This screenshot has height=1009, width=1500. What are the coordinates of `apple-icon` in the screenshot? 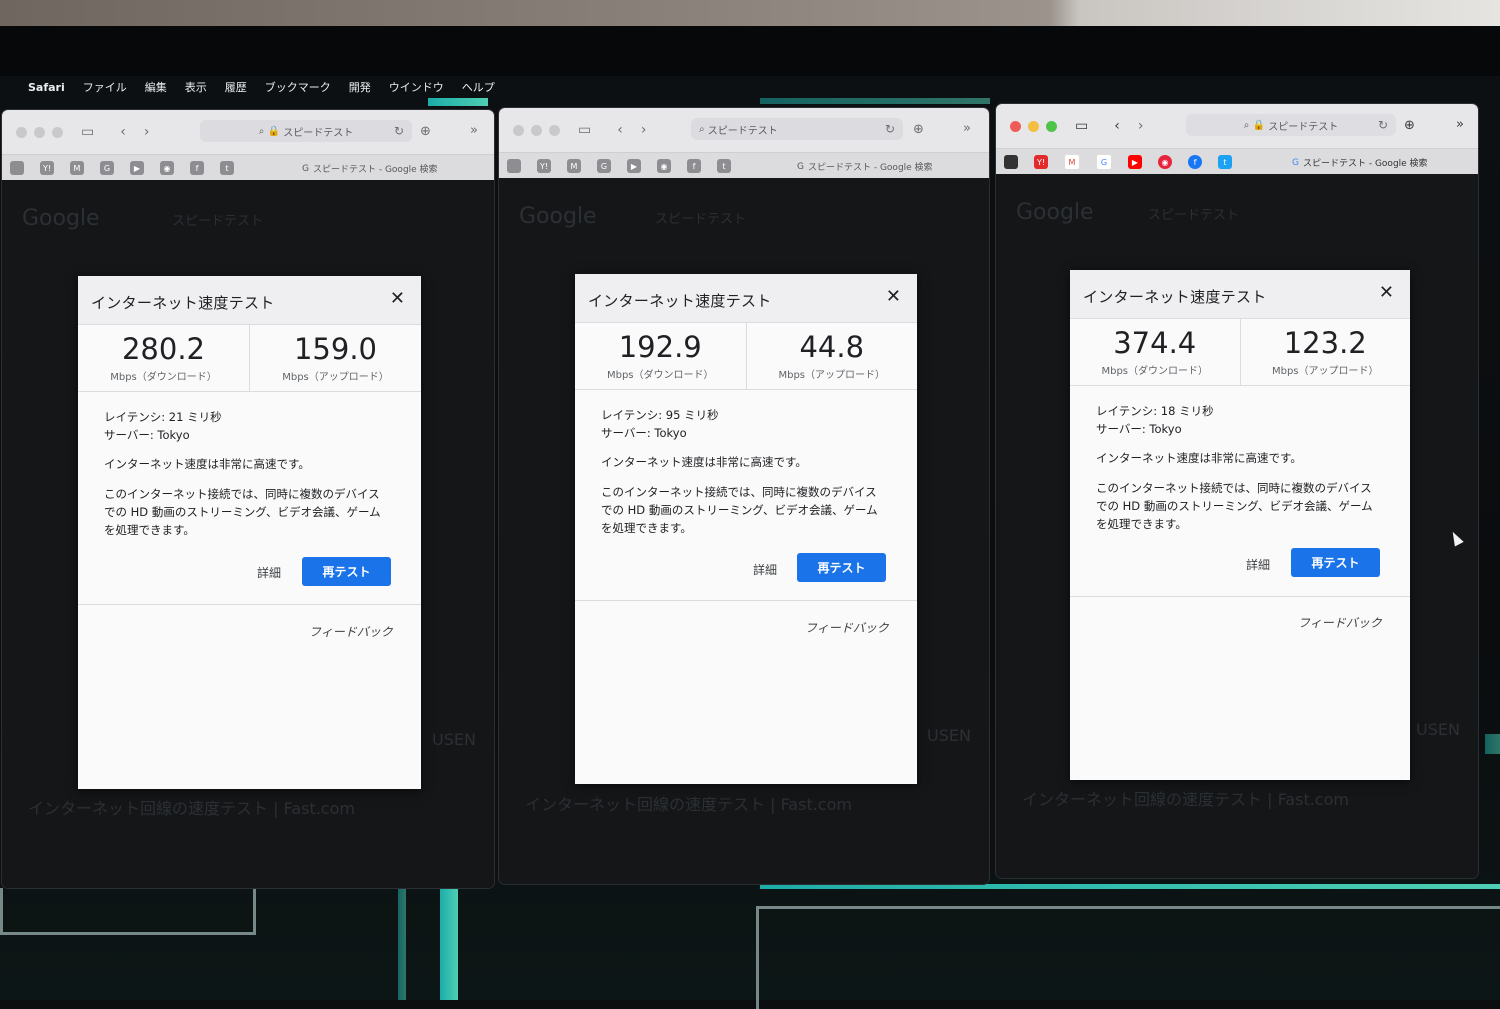 It's located at (9, 87).